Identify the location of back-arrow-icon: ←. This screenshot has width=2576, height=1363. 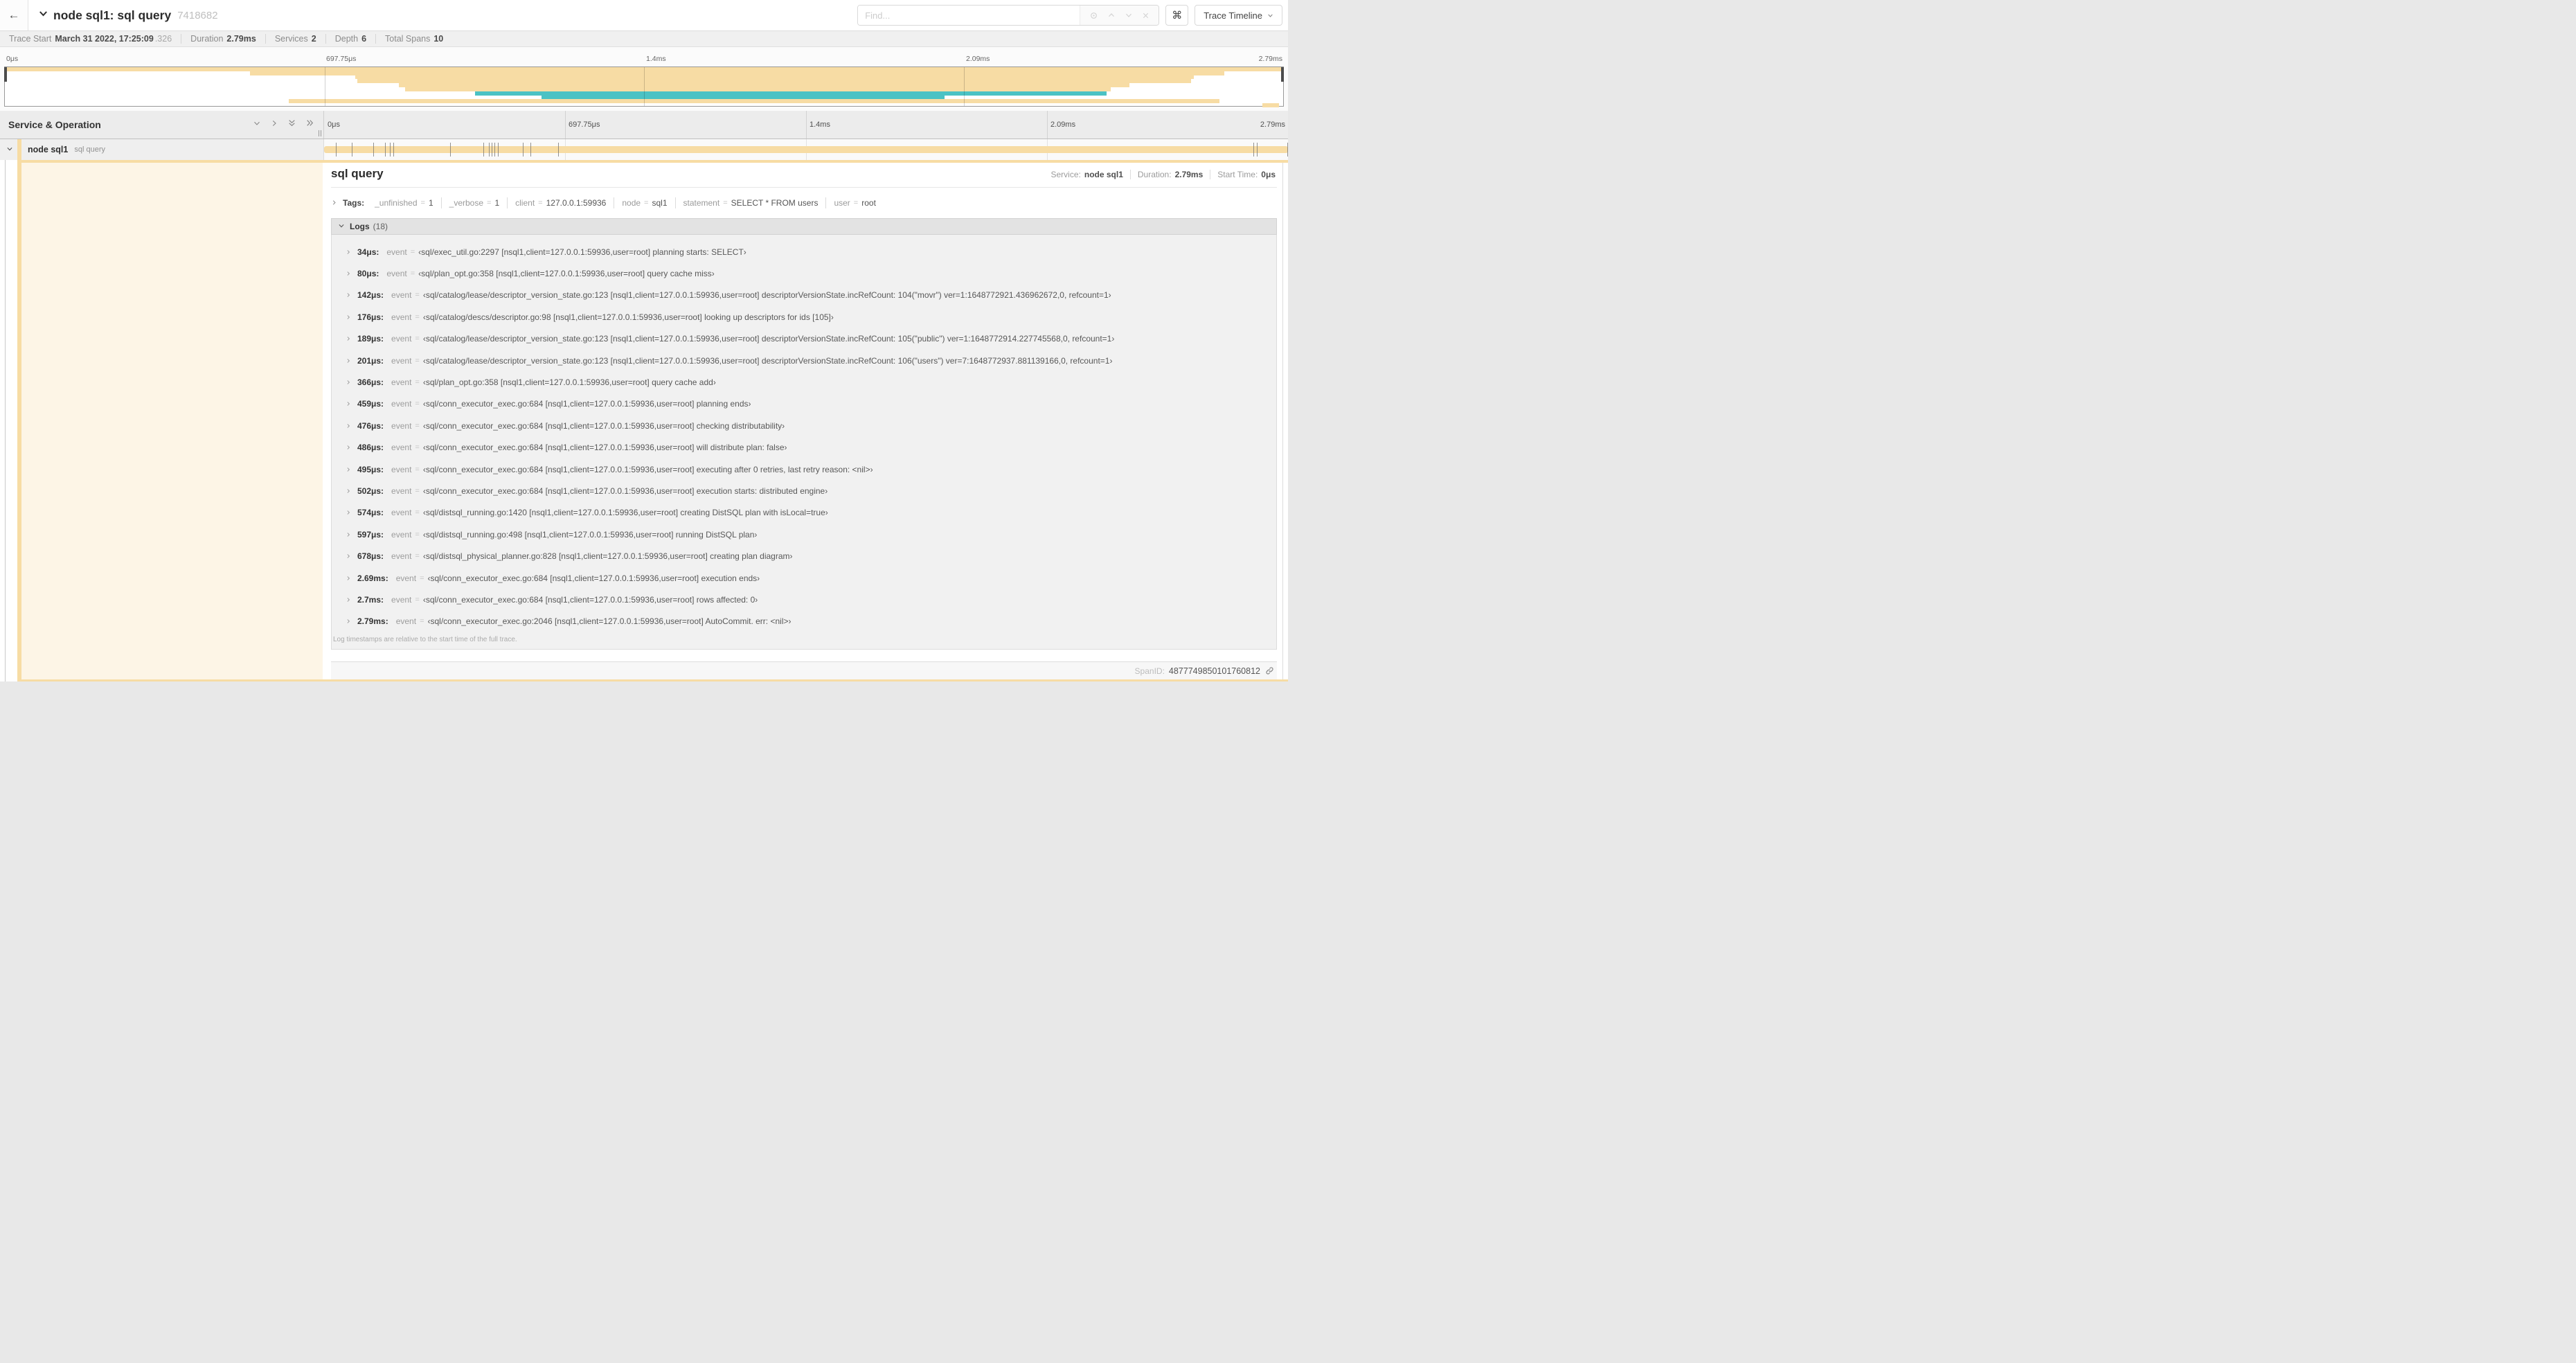
(14, 15).